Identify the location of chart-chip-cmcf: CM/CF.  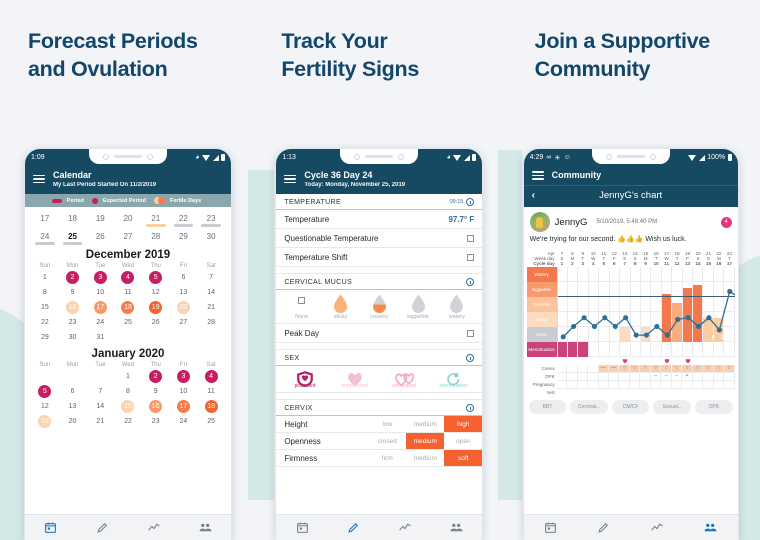
(630, 406).